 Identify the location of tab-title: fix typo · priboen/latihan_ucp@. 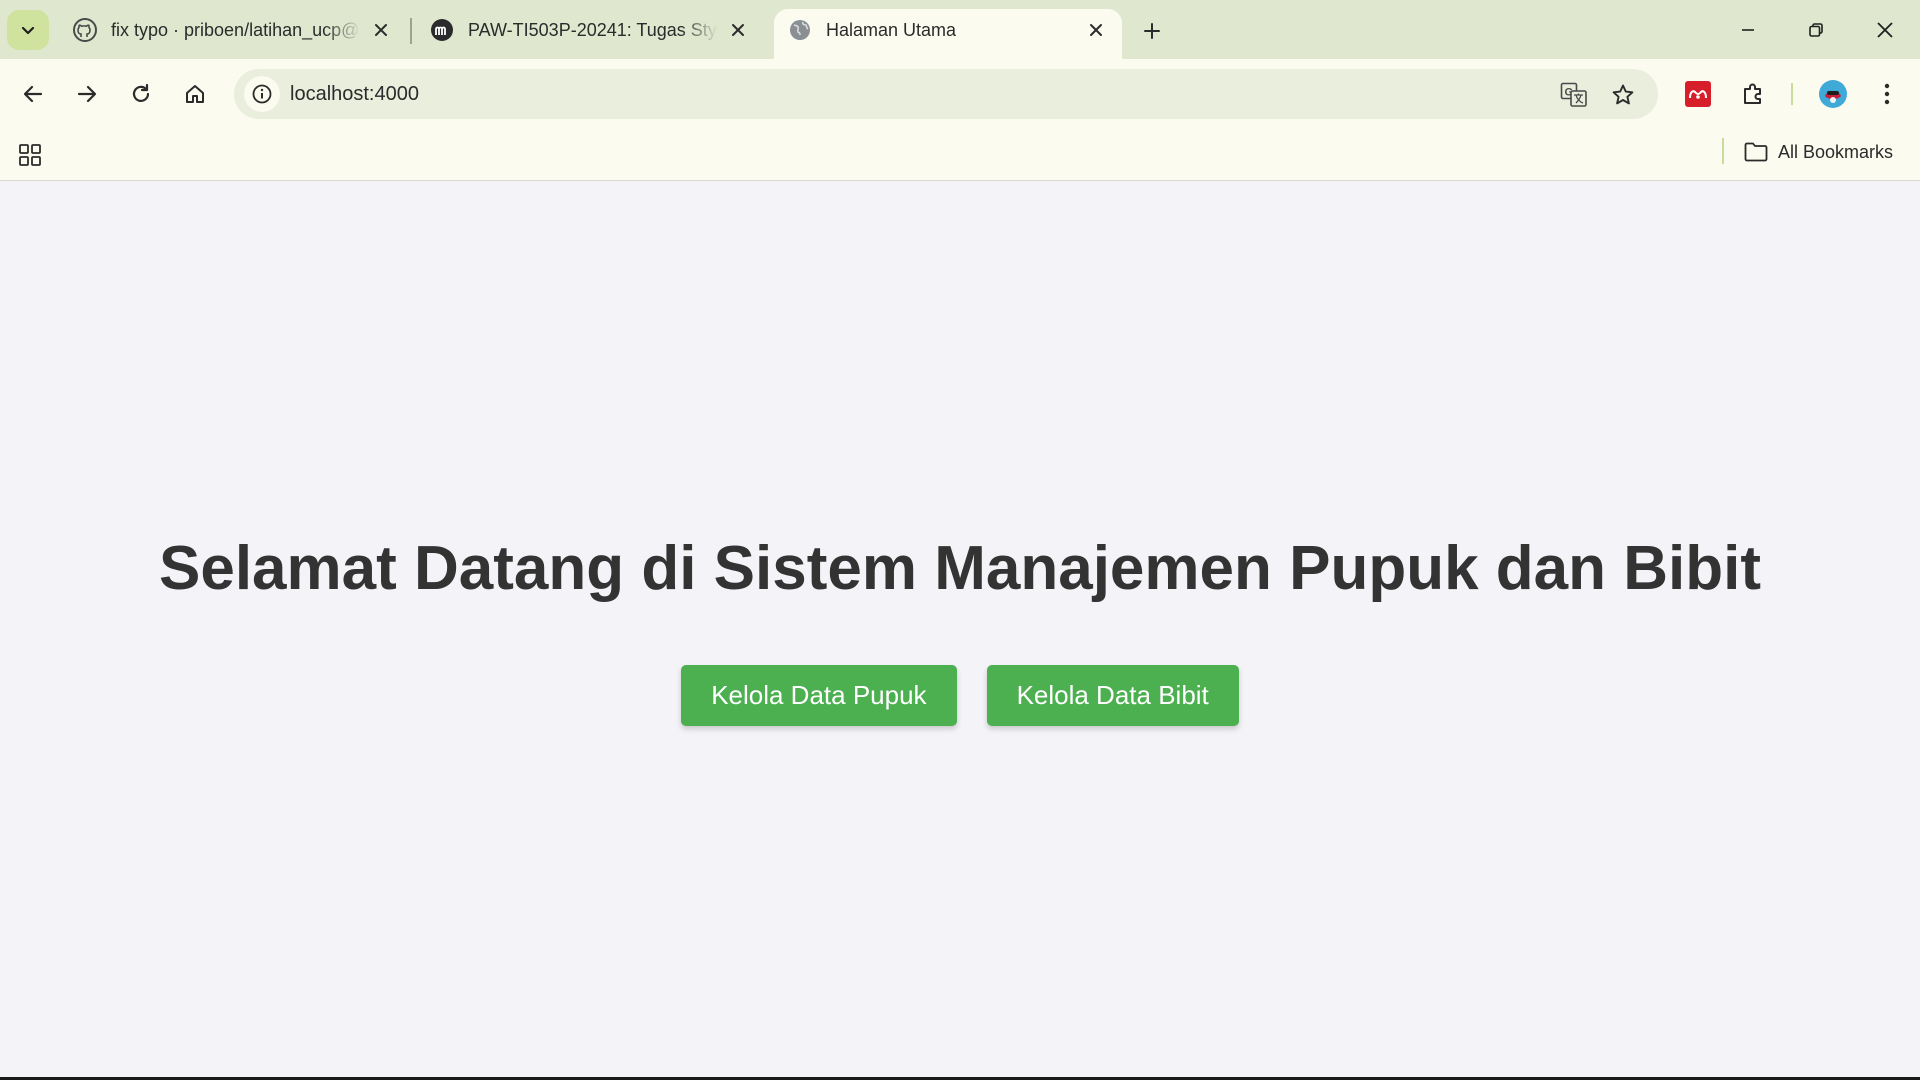
(235, 29).